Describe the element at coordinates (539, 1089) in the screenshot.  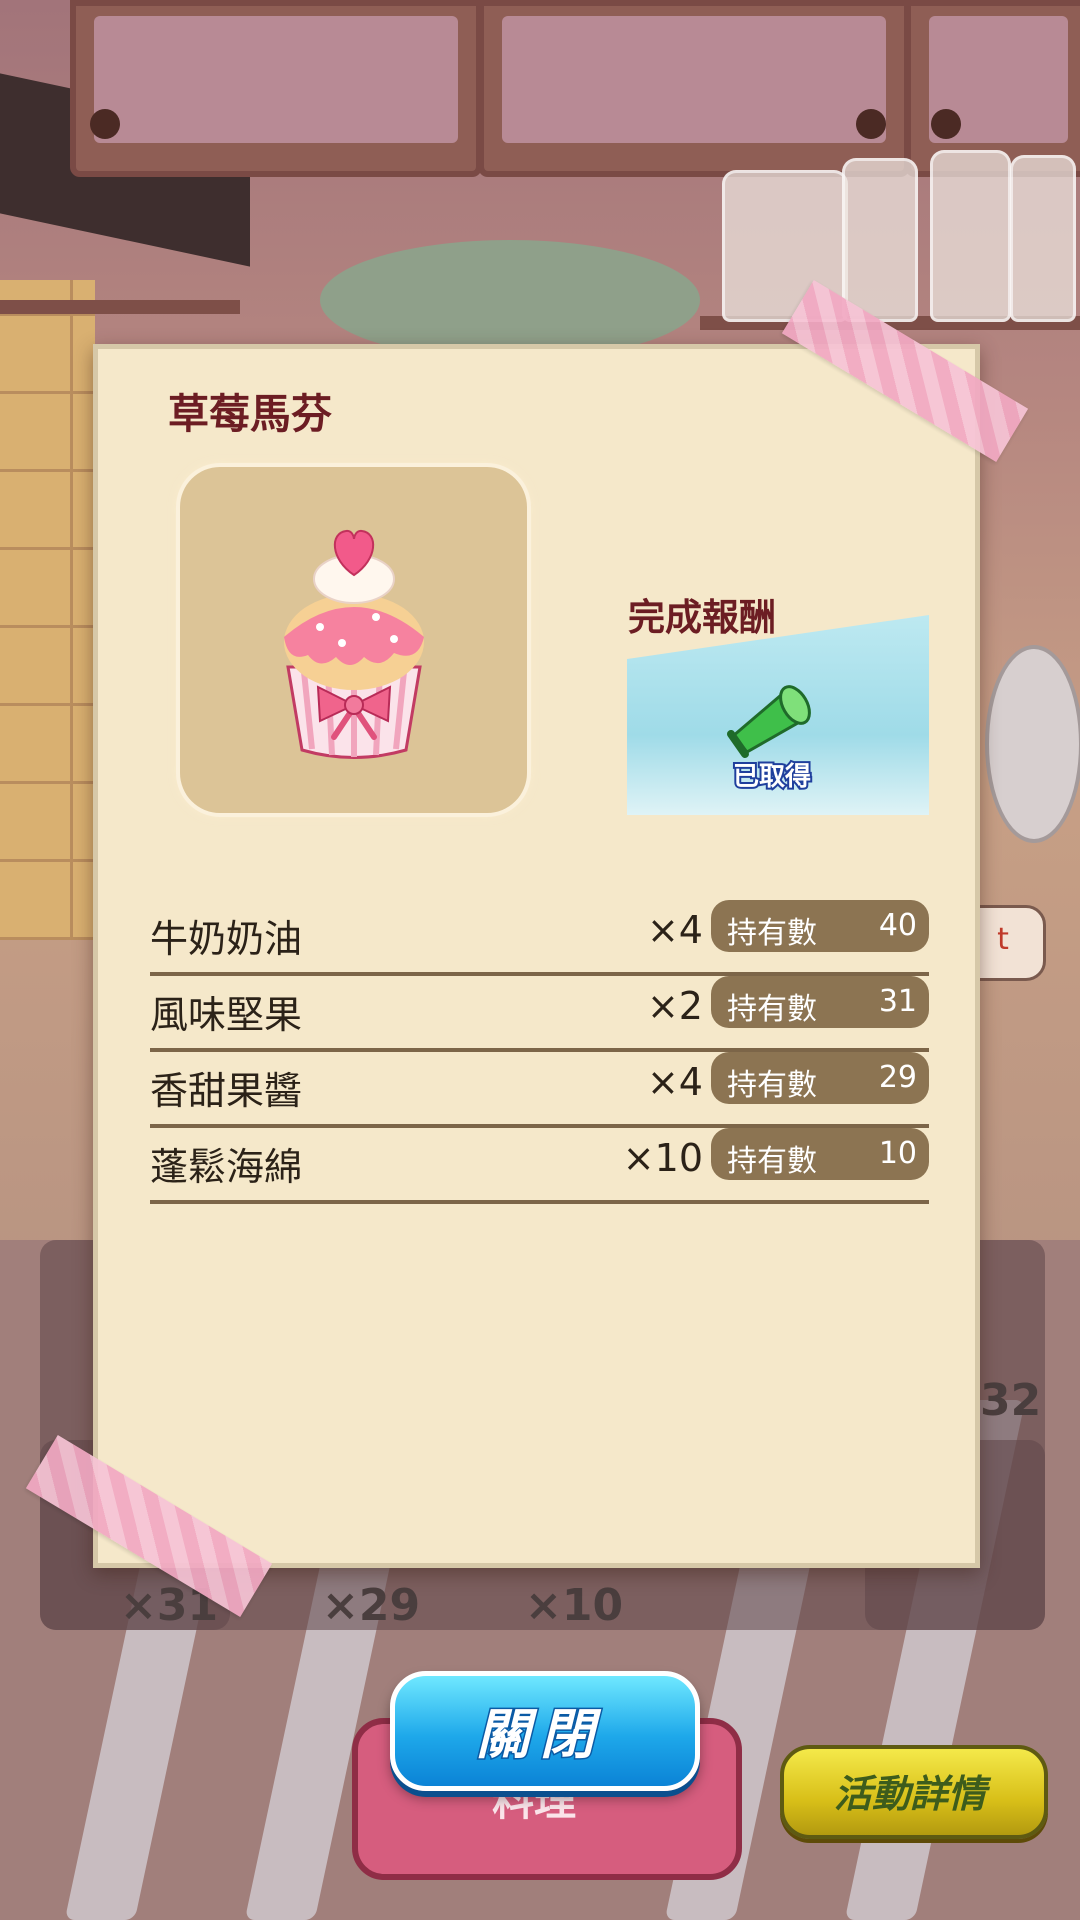
I see `ingredient-row: 香甜果醬 ×4 持有數 29` at that location.